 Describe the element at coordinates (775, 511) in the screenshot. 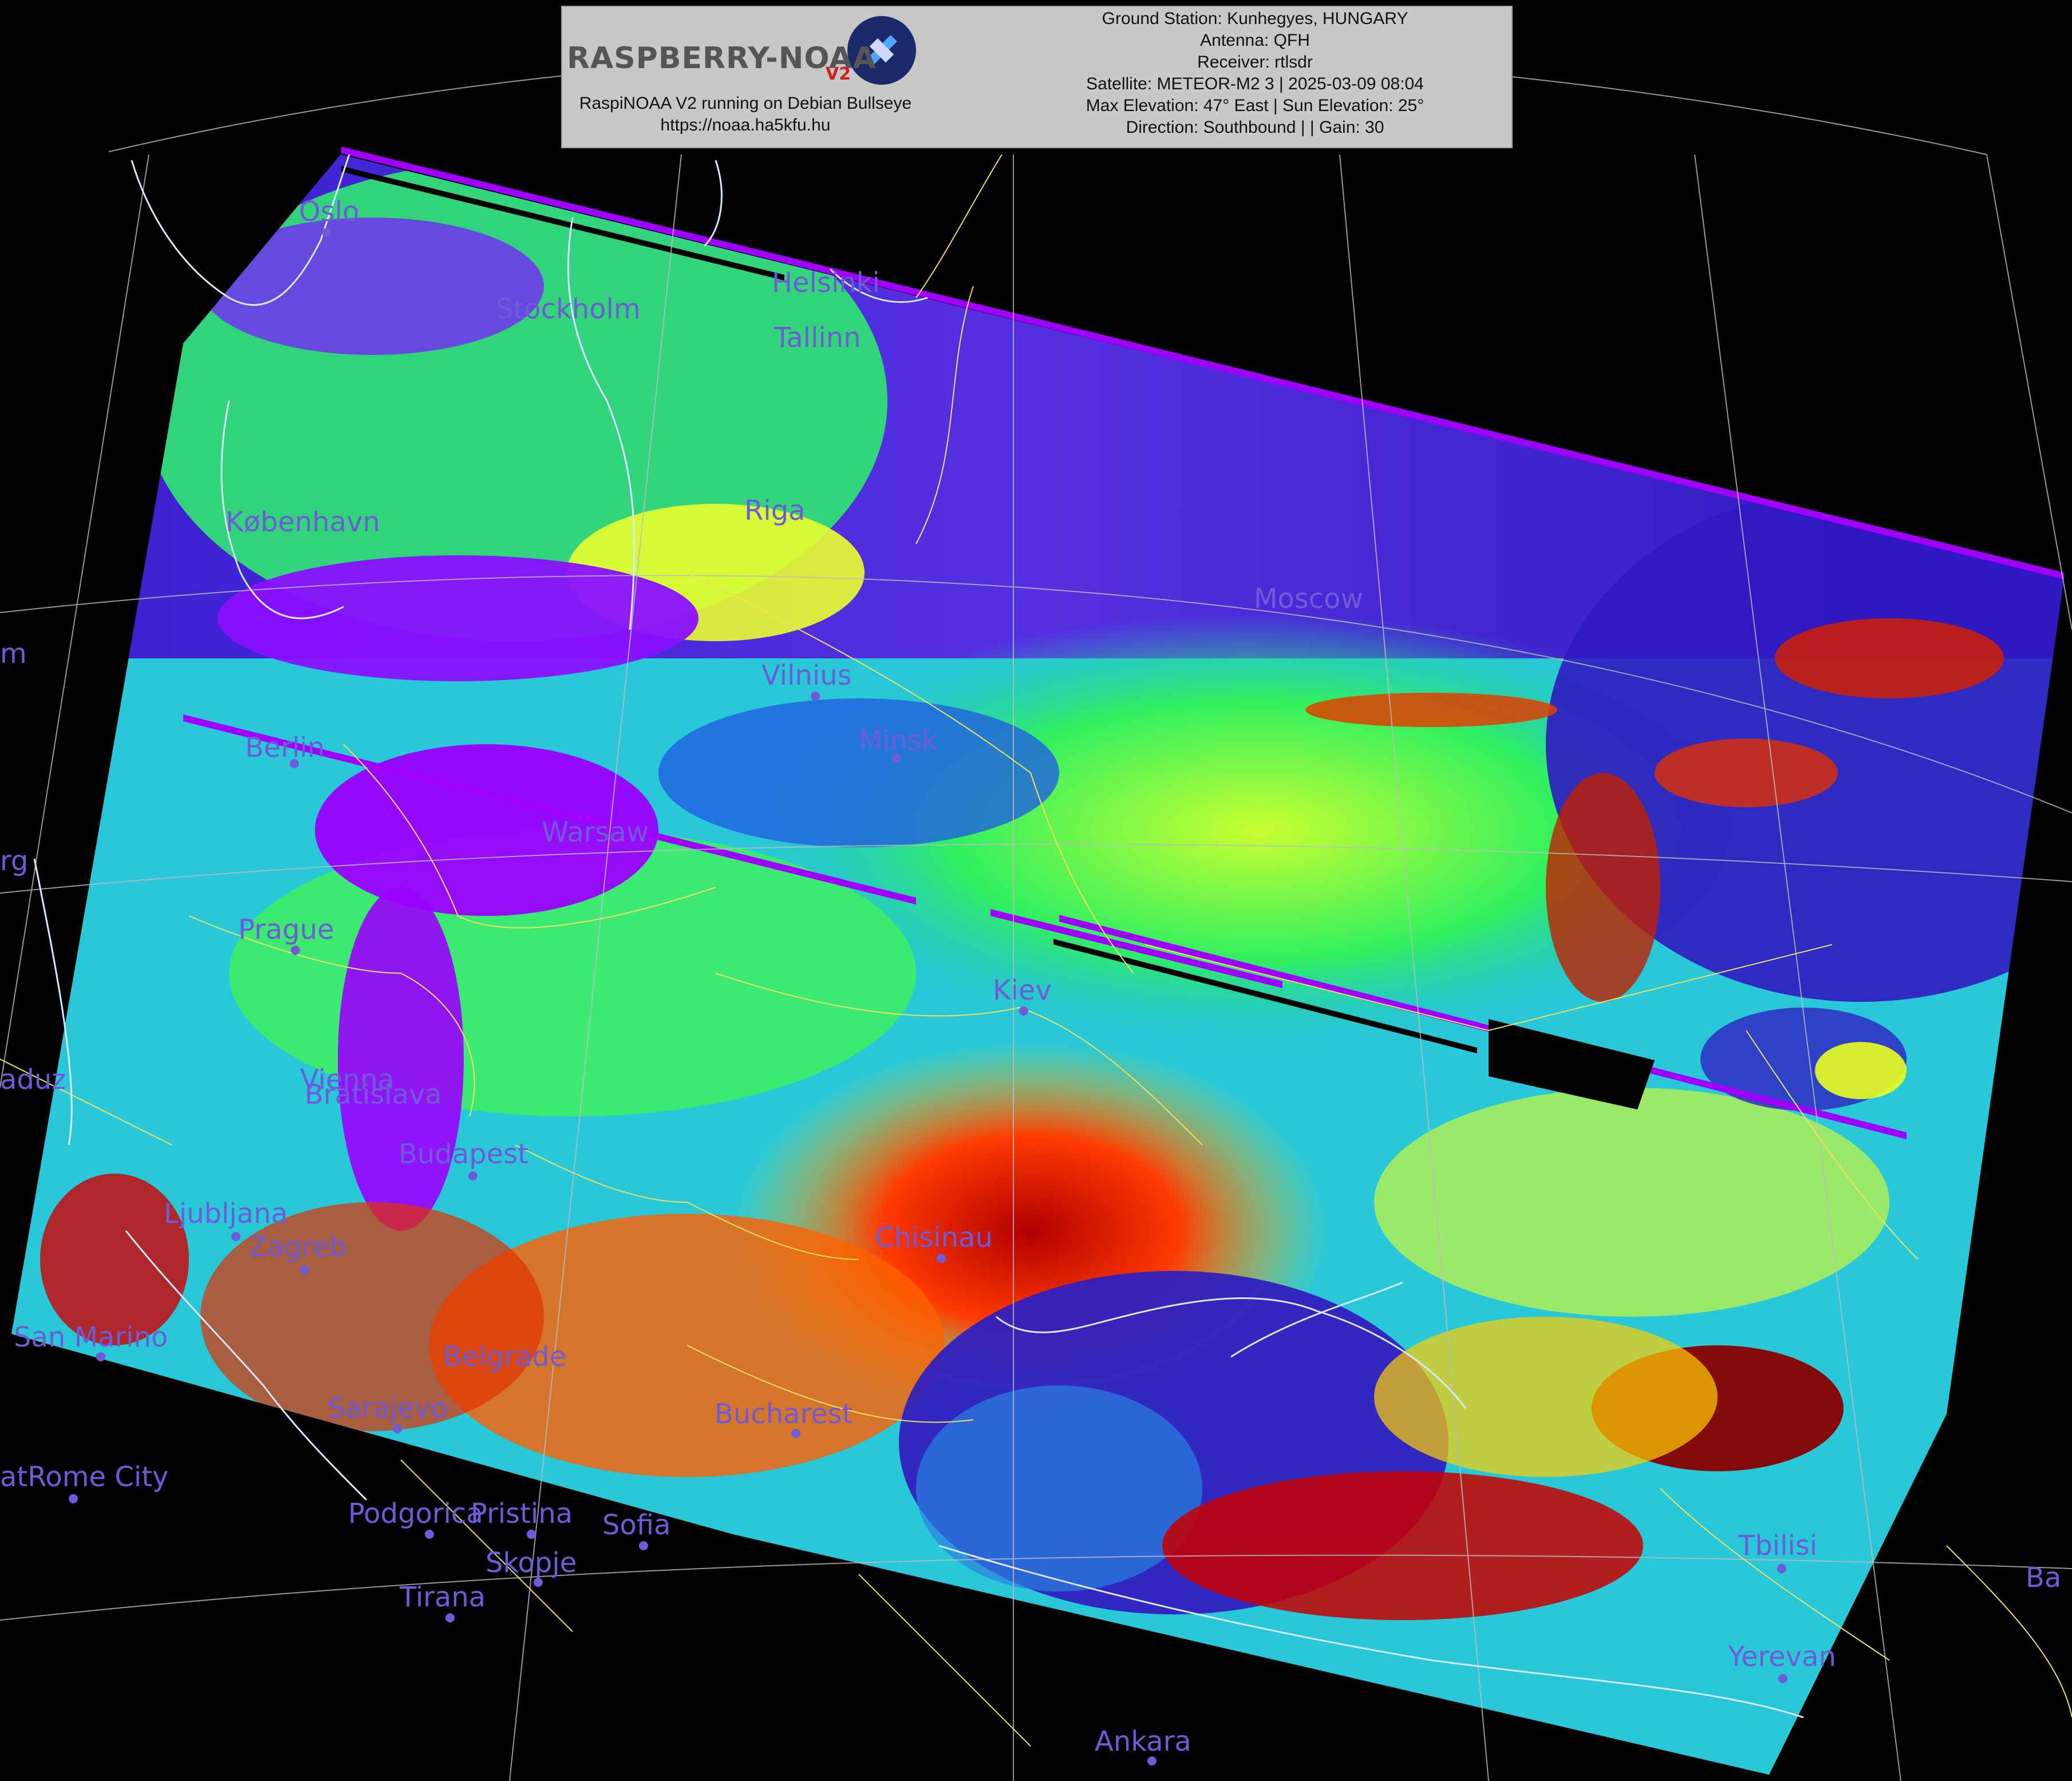

I see `city-label-riga: Riga` at that location.